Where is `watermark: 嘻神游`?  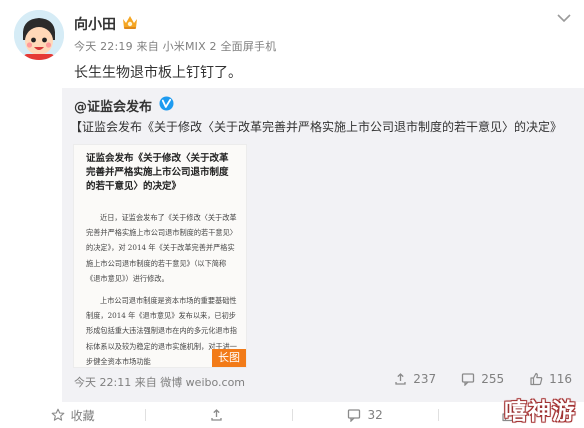 watermark: 嘻神游 is located at coordinates (540, 412).